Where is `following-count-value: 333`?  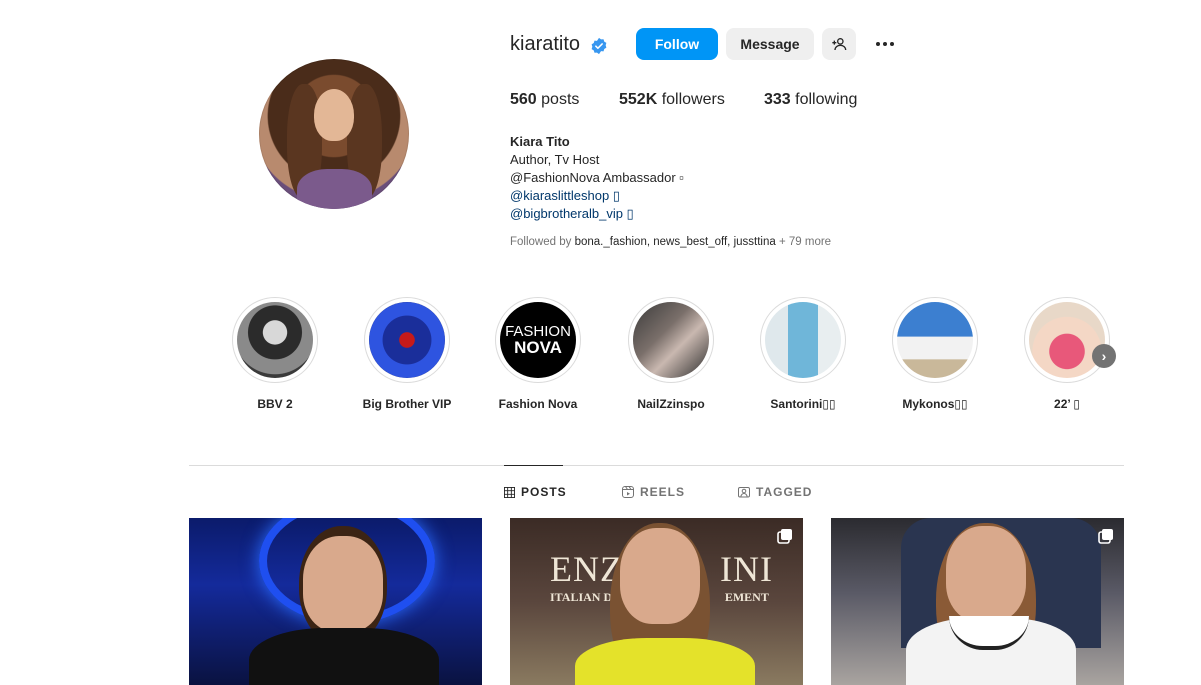 following-count-value: 333 is located at coordinates (777, 99).